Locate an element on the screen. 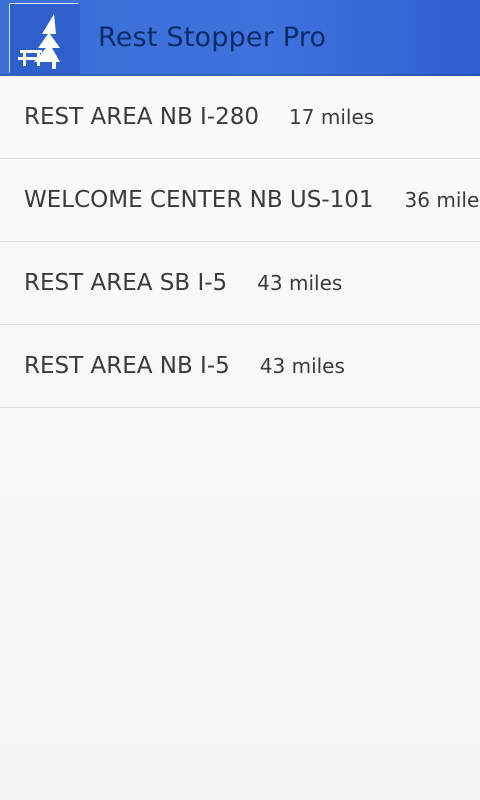 The image size is (480, 800). app-icon is located at coordinates (44, 38).